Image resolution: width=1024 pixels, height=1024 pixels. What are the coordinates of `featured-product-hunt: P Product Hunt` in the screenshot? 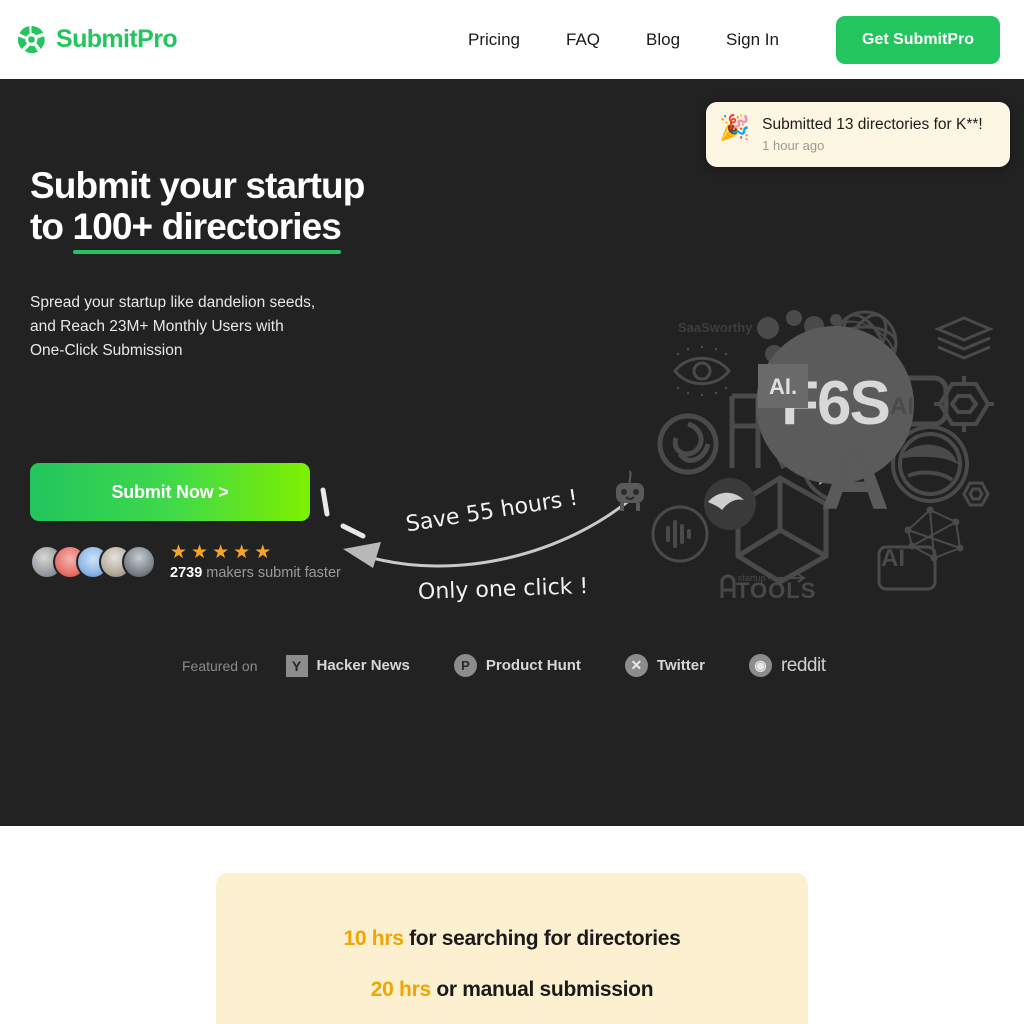 It's located at (517, 666).